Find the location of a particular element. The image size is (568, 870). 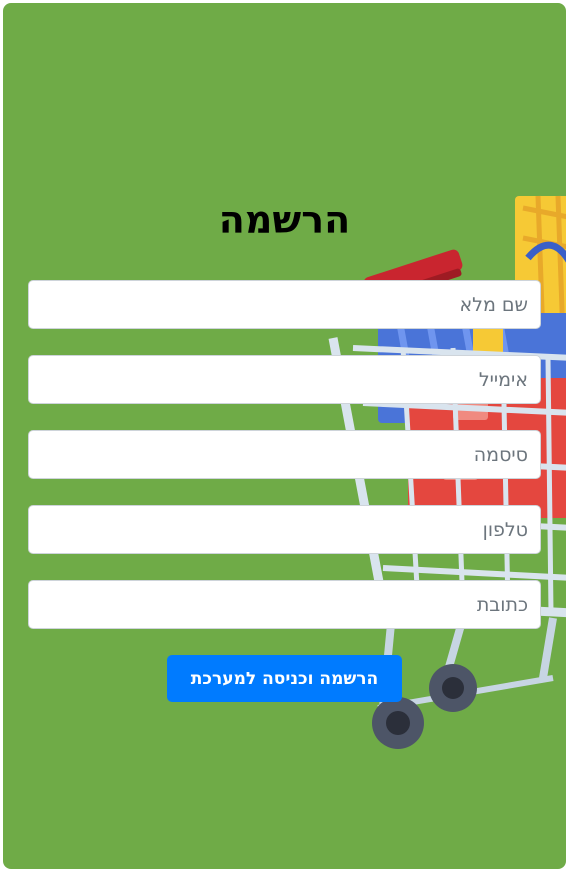

full-name-input is located at coordinates (284, 304).